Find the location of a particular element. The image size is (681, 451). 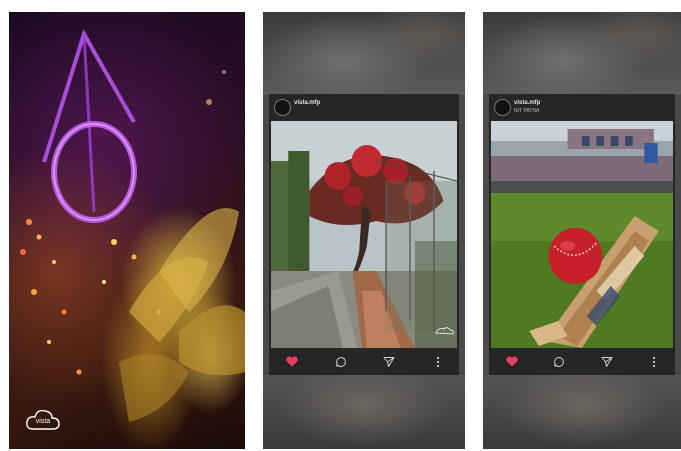

brand-logo: vista is located at coordinates (43, 420).